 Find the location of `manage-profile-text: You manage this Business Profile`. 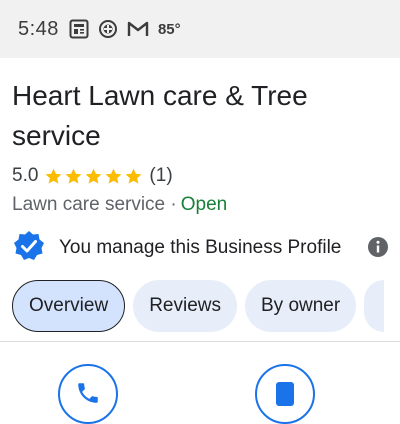

manage-profile-text: You manage this Business Profile is located at coordinates (200, 247).